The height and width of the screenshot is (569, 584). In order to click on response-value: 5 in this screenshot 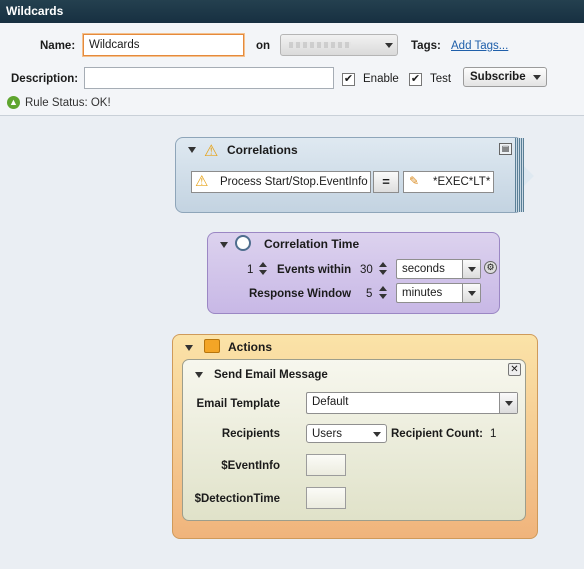, I will do `click(369, 294)`.